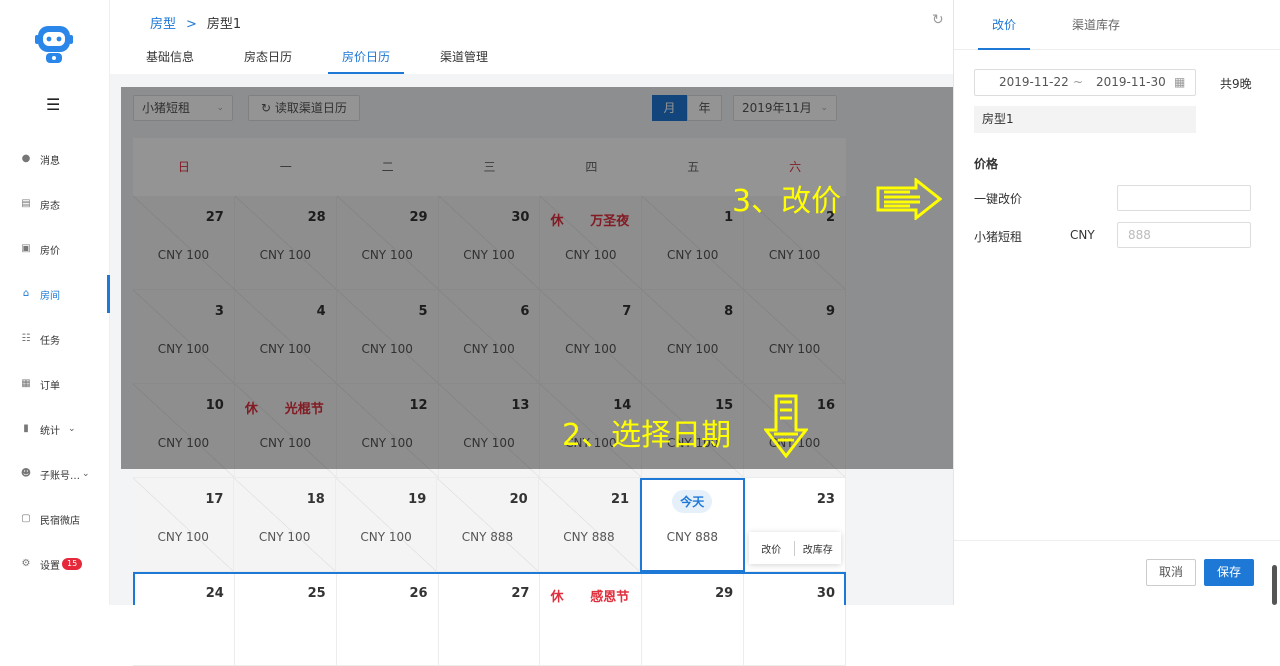 Image resolution: width=1280 pixels, height=666 pixels. I want to click on channel-price-label: 小猪短租, so click(998, 237).